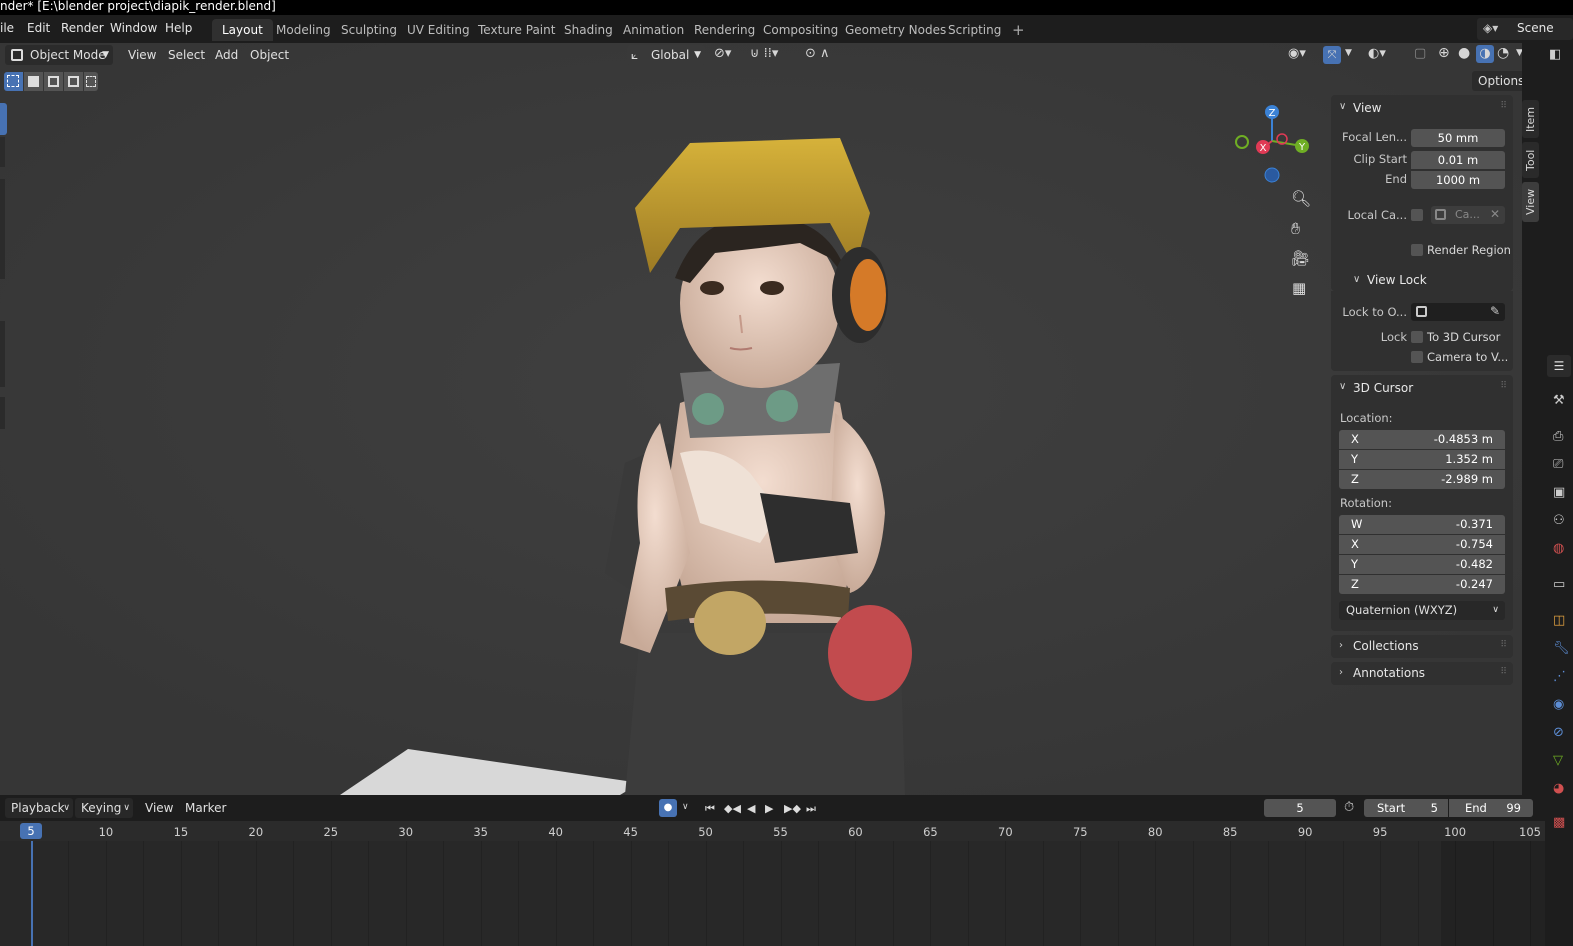 The image size is (1573, 946). I want to click on editor-type-icon: ◧, so click(1555, 54).